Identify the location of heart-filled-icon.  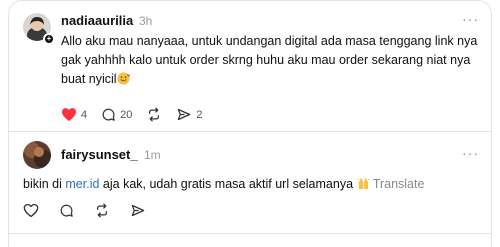
(69, 115).